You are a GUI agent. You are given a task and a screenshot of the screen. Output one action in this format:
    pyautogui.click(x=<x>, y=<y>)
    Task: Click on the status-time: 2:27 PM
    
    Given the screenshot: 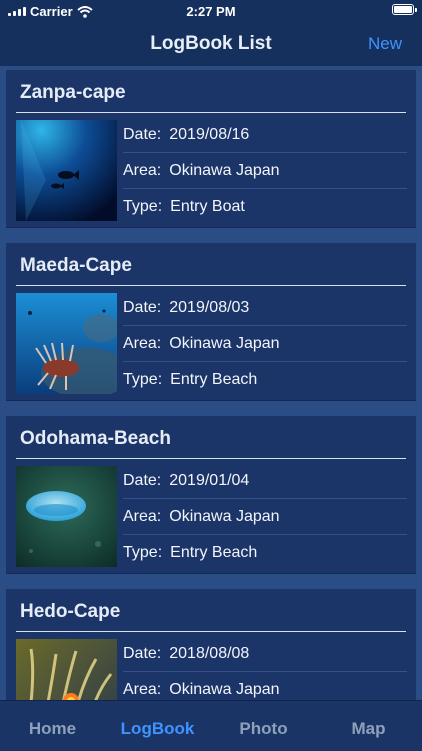 What is the action you would take?
    pyautogui.click(x=211, y=11)
    